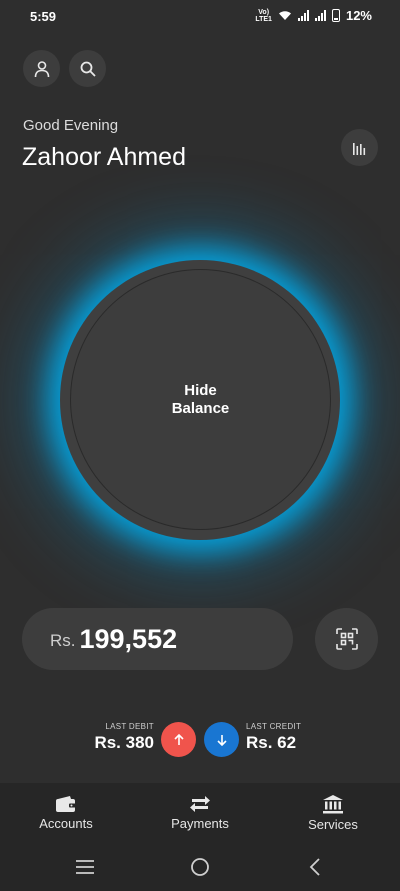 This screenshot has width=400, height=891. Describe the element at coordinates (200, 804) in the screenshot. I see `transfer-icon` at that location.